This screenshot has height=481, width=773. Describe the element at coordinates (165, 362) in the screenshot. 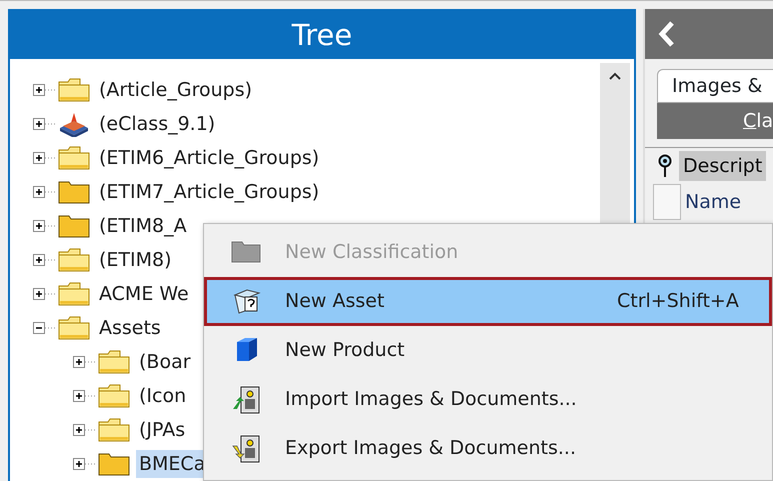

I see `tree-item: (Boar` at that location.